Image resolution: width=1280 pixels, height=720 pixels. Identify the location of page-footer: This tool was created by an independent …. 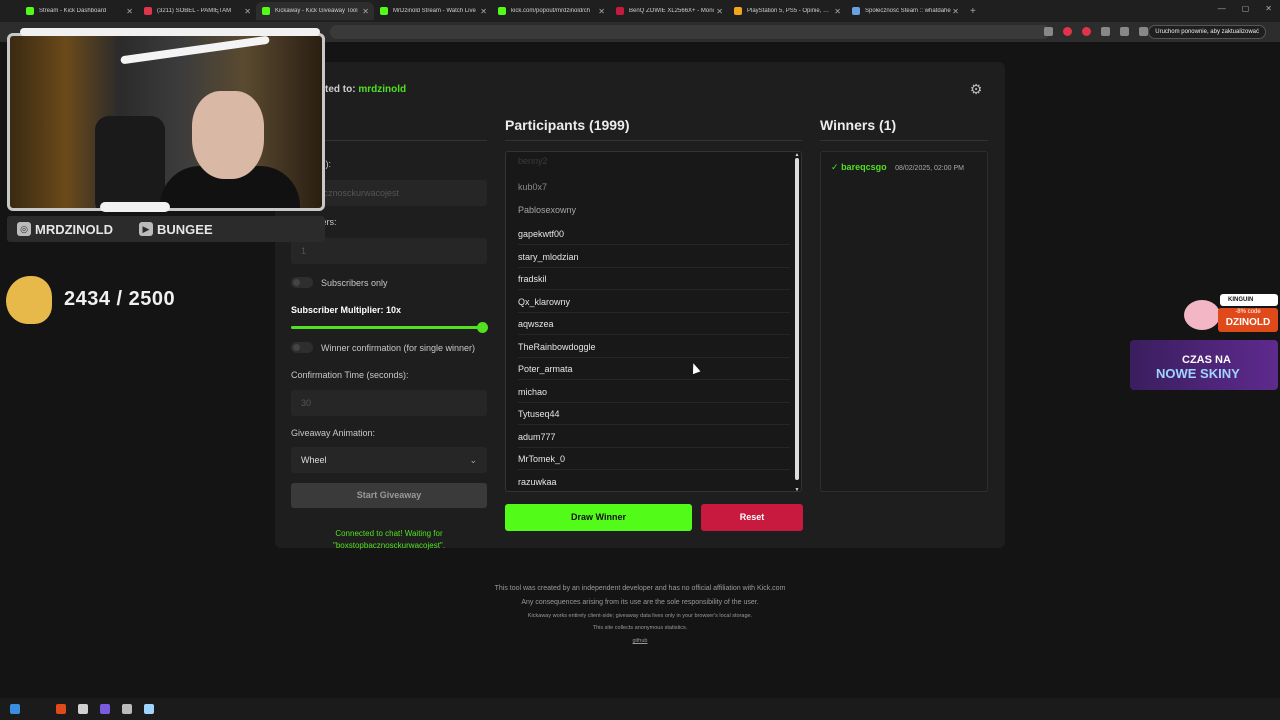
(640, 615).